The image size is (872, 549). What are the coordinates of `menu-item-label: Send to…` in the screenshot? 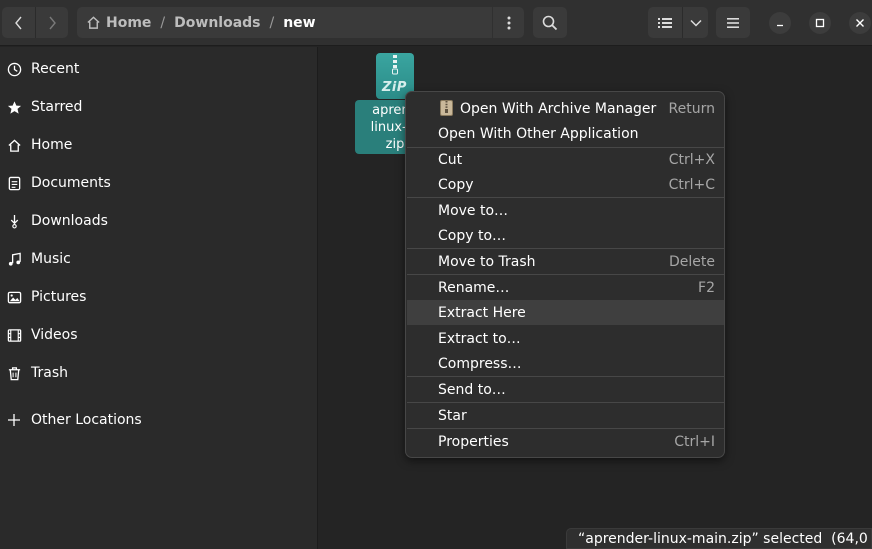 It's located at (472, 389).